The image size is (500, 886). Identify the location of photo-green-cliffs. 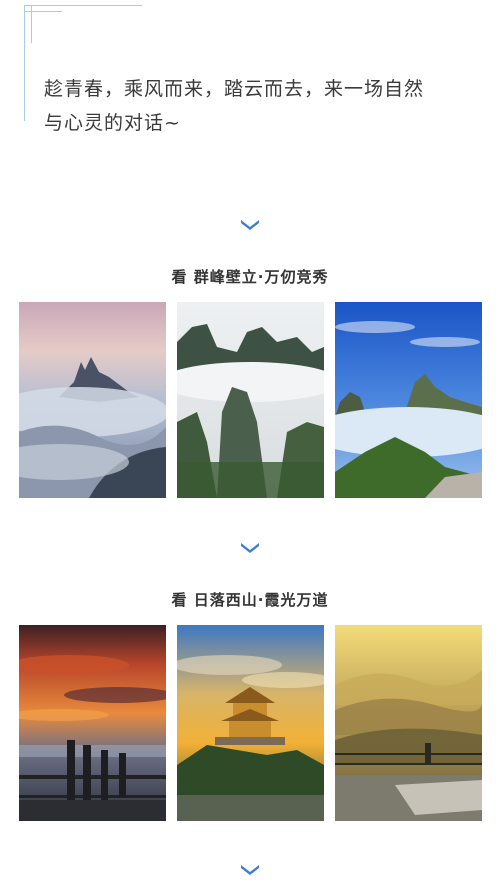
(250, 400).